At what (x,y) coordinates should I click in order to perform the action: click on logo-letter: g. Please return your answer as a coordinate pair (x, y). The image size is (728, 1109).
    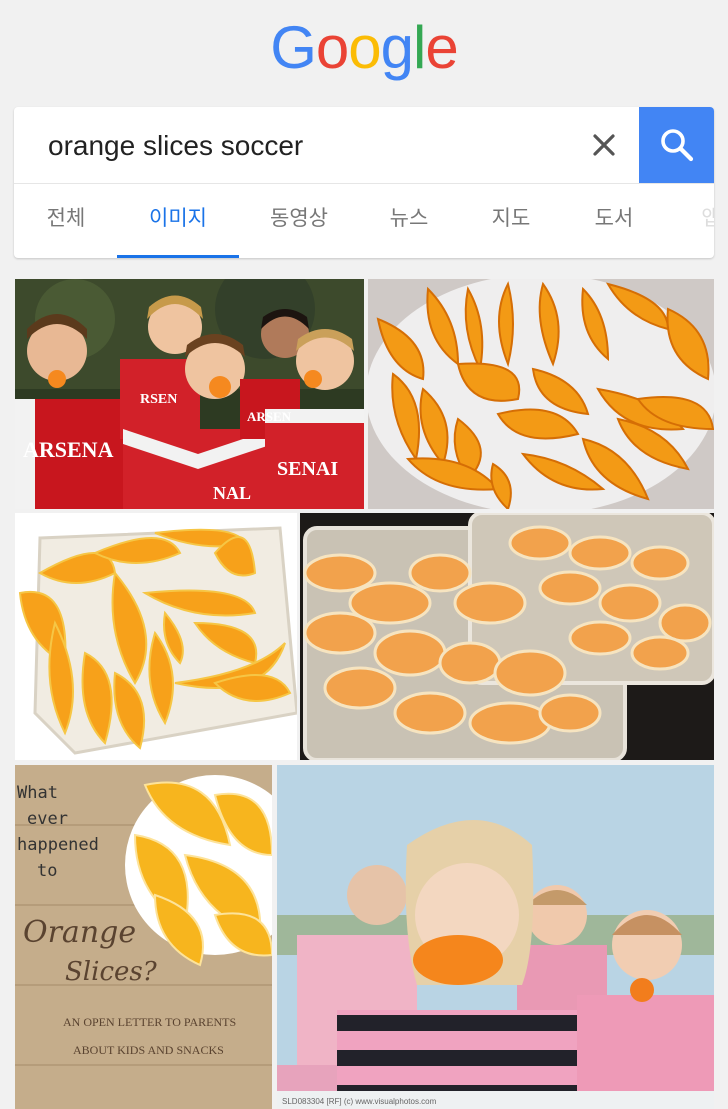
    Looking at the image, I should click on (397, 47).